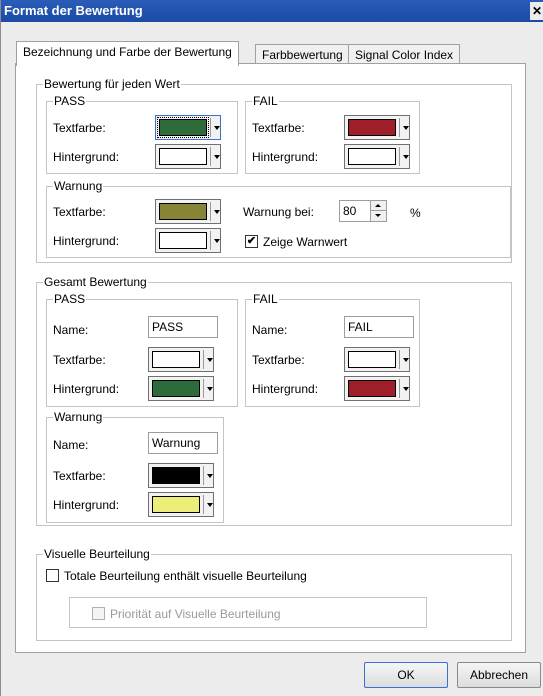 This screenshot has height=696, width=543. What do you see at coordinates (195, 614) in the screenshot?
I see `priority-visual-label: Priorität auf Visuelle Beurteilung` at bounding box center [195, 614].